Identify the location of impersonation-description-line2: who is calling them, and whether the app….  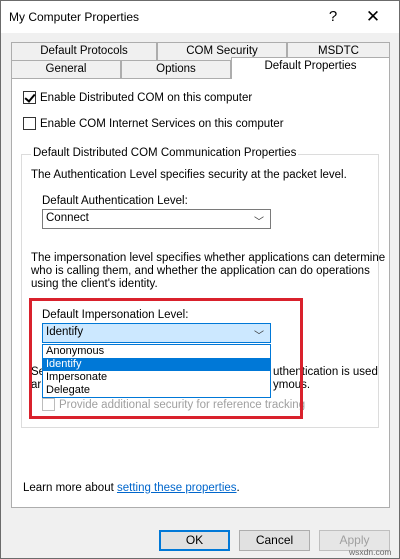
(200, 271).